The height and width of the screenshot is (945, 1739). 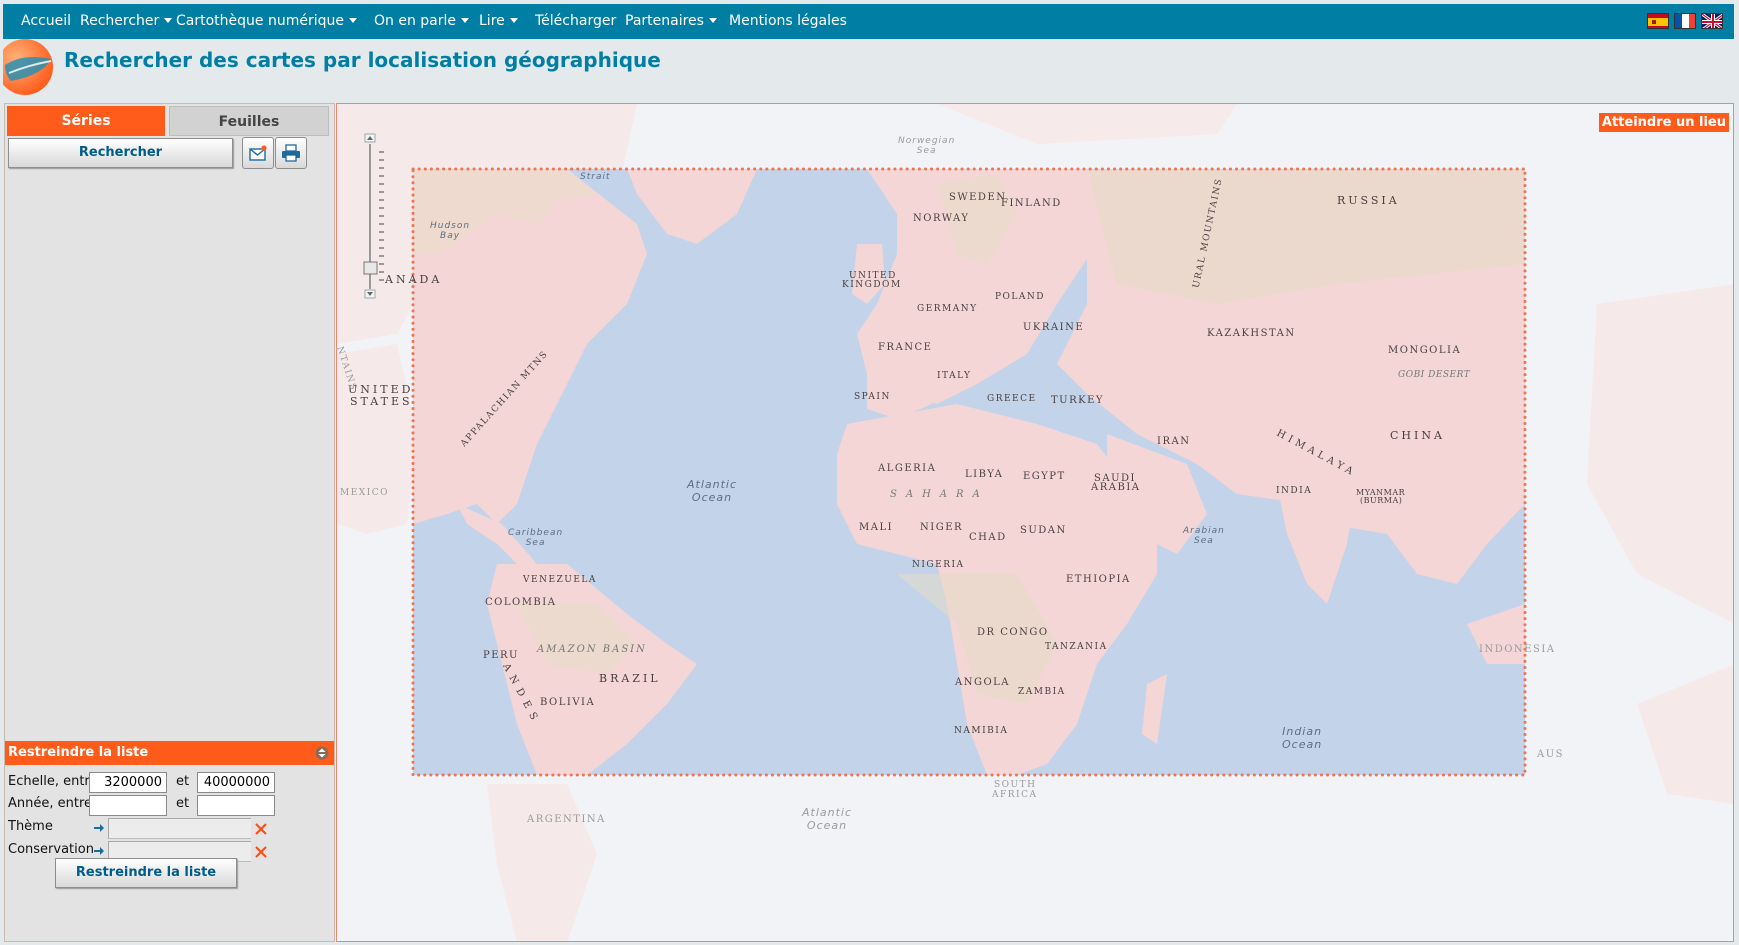 I want to click on nav-mentions-legales: Mentions légales, so click(x=788, y=21).